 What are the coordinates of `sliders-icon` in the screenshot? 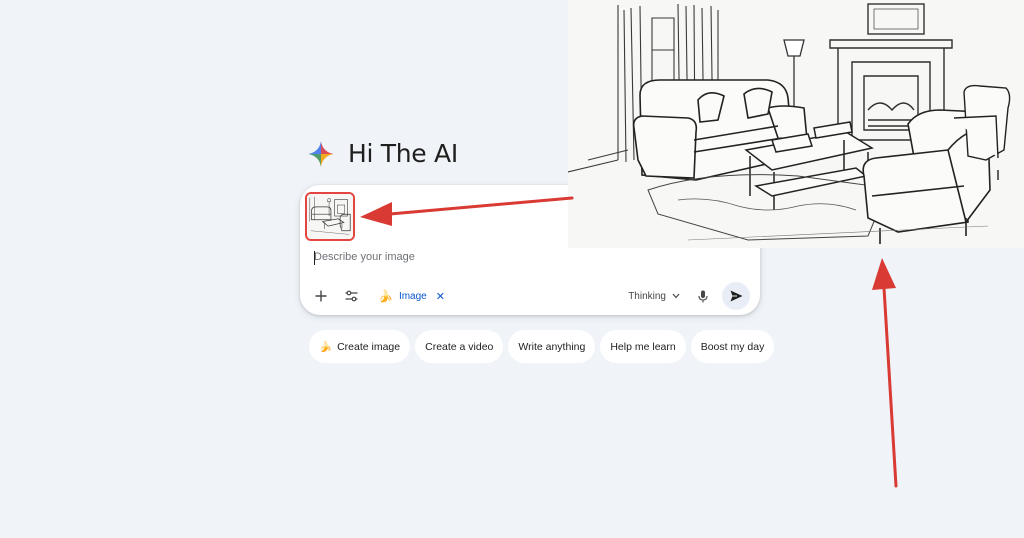 It's located at (351, 296).